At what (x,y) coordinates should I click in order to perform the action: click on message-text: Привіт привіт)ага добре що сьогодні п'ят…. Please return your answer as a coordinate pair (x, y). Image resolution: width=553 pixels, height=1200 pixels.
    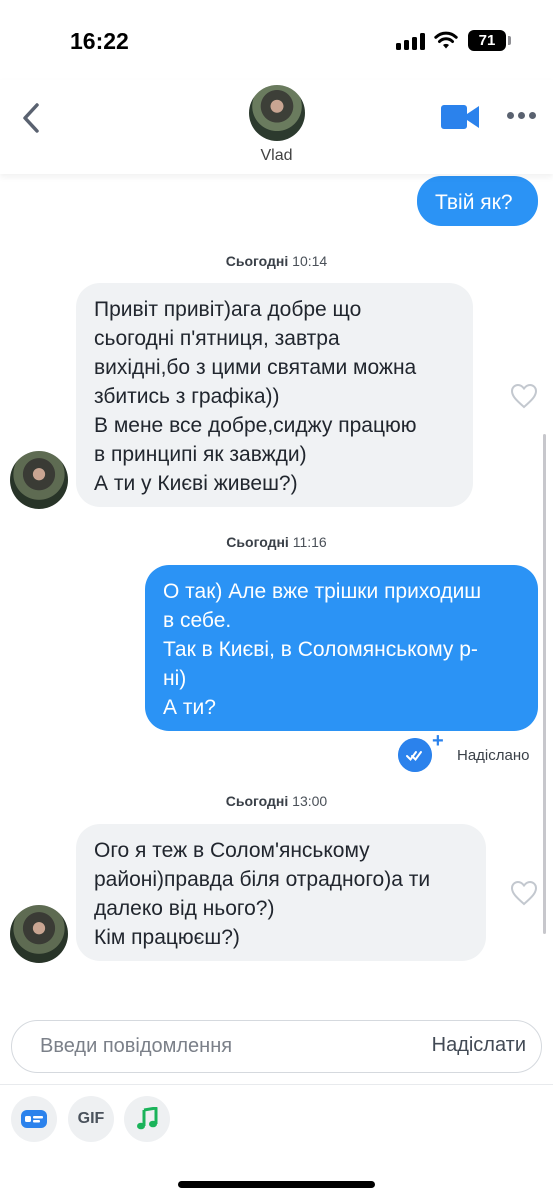
    Looking at the image, I should click on (255, 396).